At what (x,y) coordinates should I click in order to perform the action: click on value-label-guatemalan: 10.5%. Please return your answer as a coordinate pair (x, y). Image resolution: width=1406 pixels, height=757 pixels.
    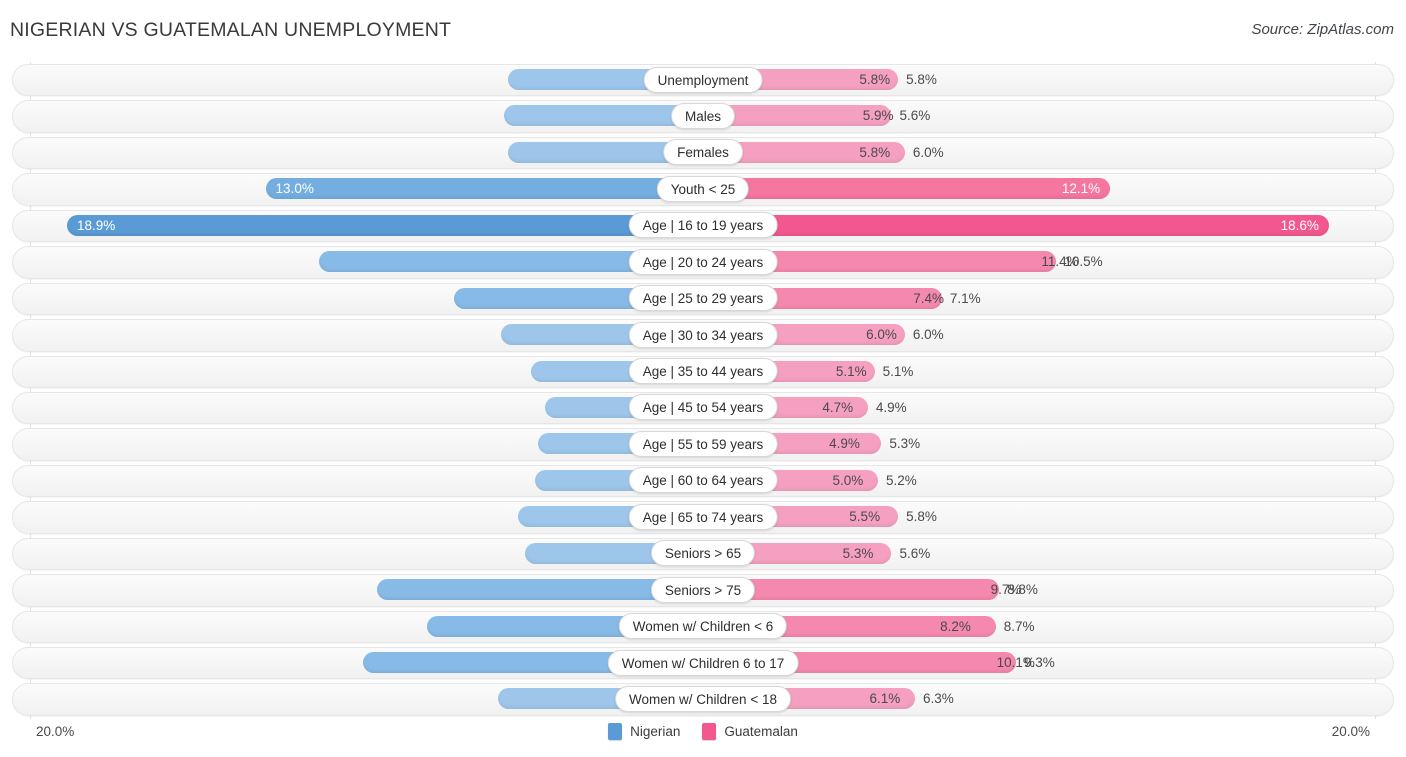
    Looking at the image, I should click on (1083, 262).